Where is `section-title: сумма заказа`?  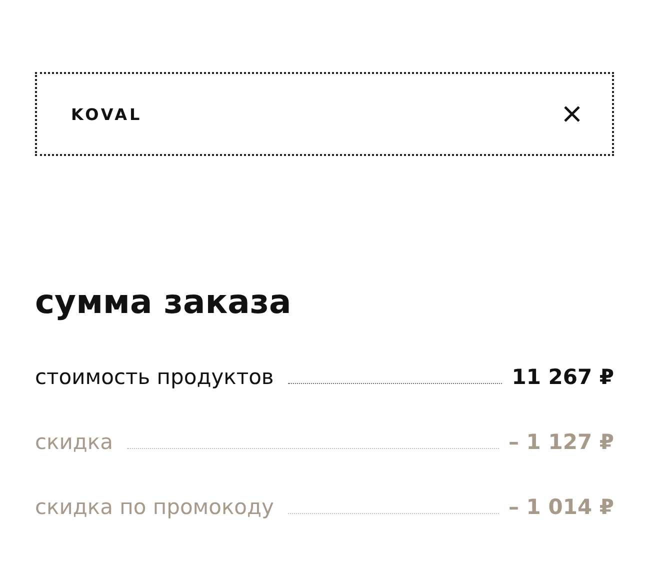
section-title: сумма заказа is located at coordinates (163, 302).